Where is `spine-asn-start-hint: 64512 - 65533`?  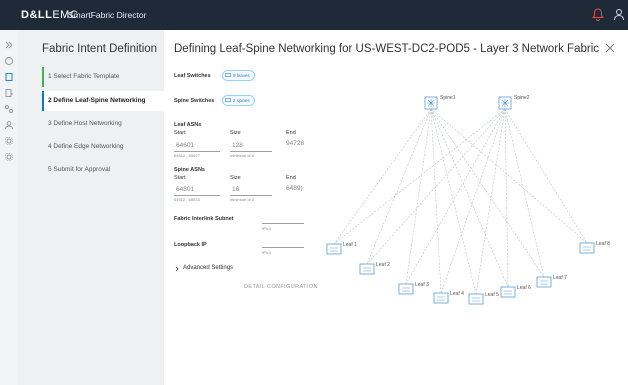
spine-asn-start-hint: 64512 - 65533 is located at coordinates (187, 199).